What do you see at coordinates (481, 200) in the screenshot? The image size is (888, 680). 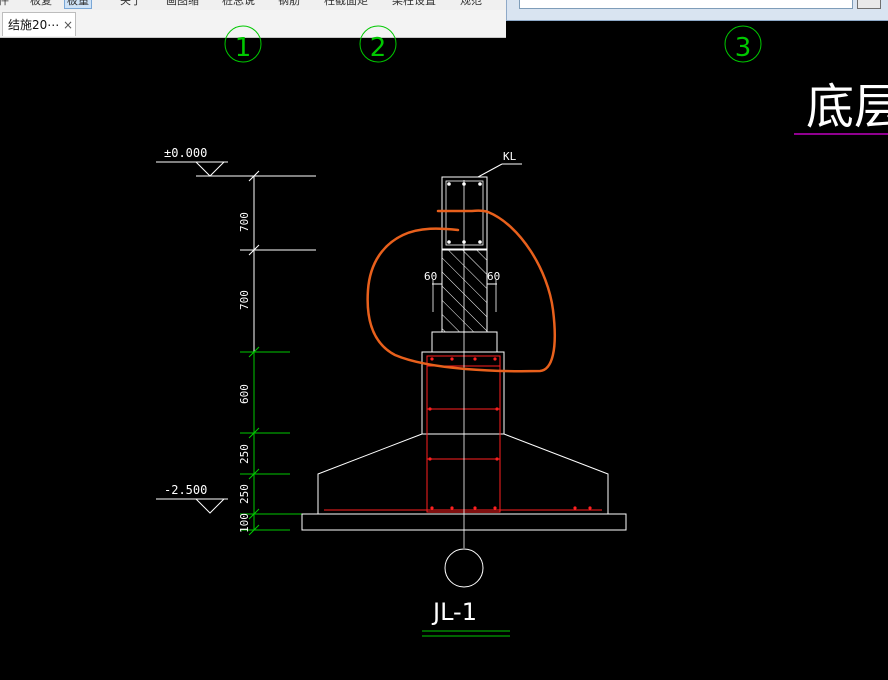 I see `beam-section: KL` at bounding box center [481, 200].